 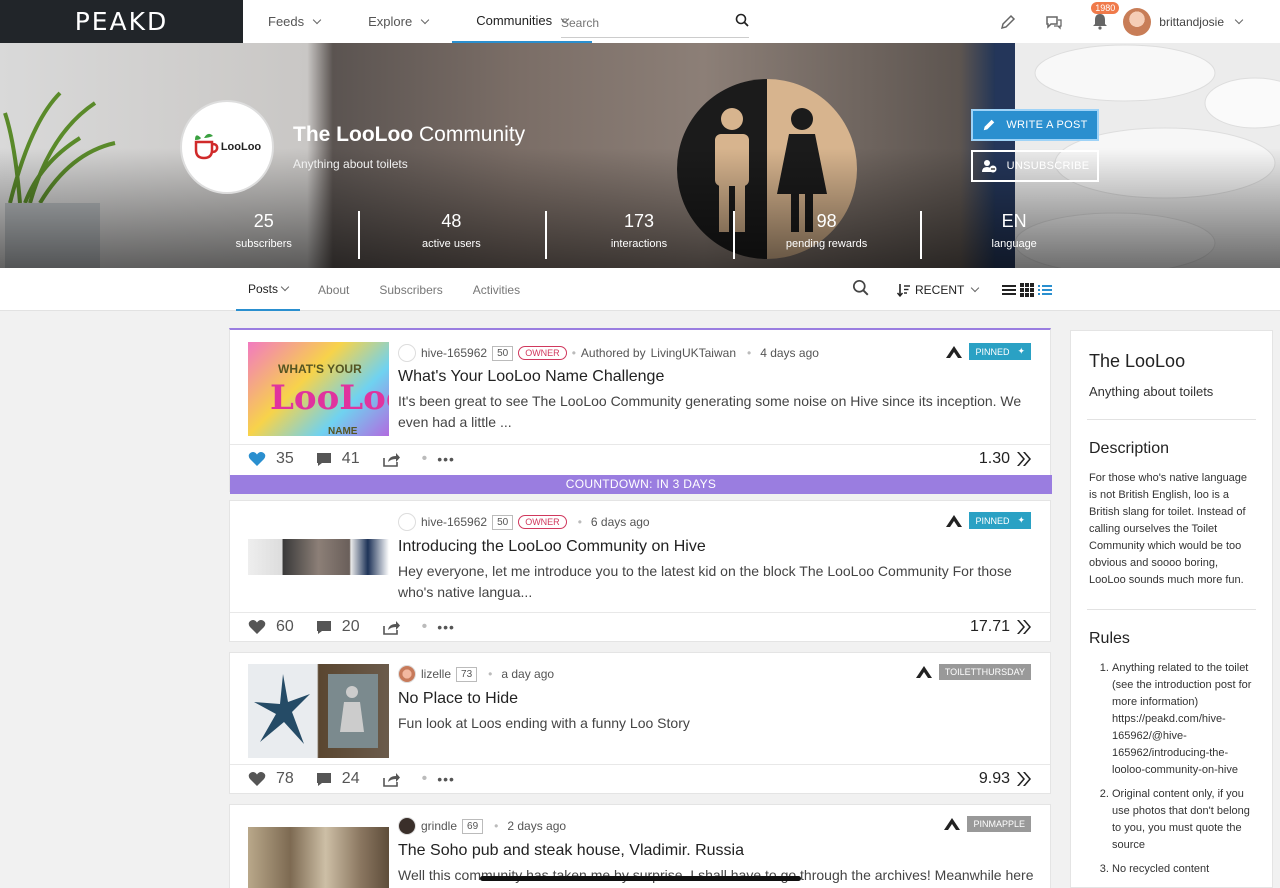 What do you see at coordinates (641, 22) in the screenshot?
I see `search-input` at bounding box center [641, 22].